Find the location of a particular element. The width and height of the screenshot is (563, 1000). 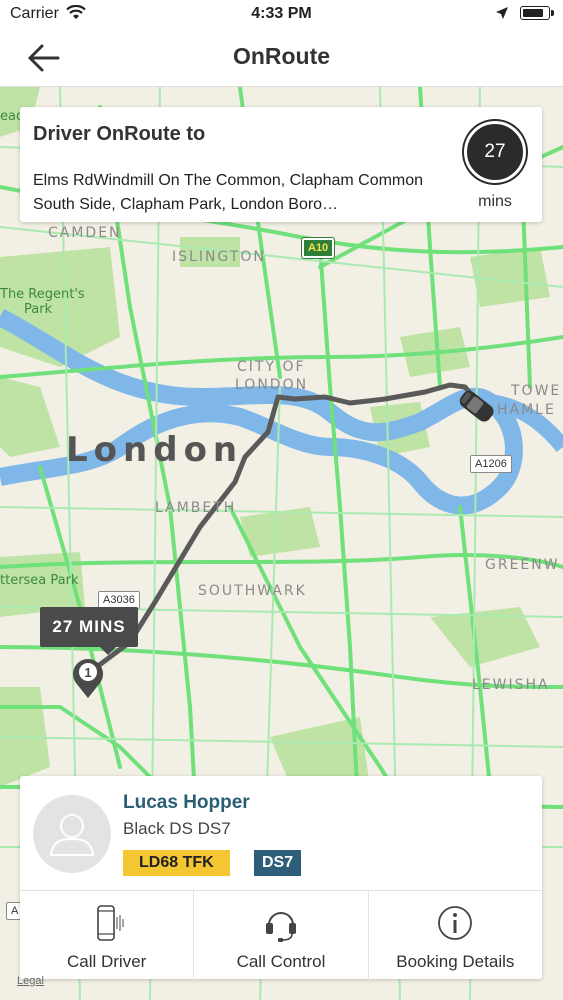

call-control-button: Call Control is located at coordinates (281, 935).